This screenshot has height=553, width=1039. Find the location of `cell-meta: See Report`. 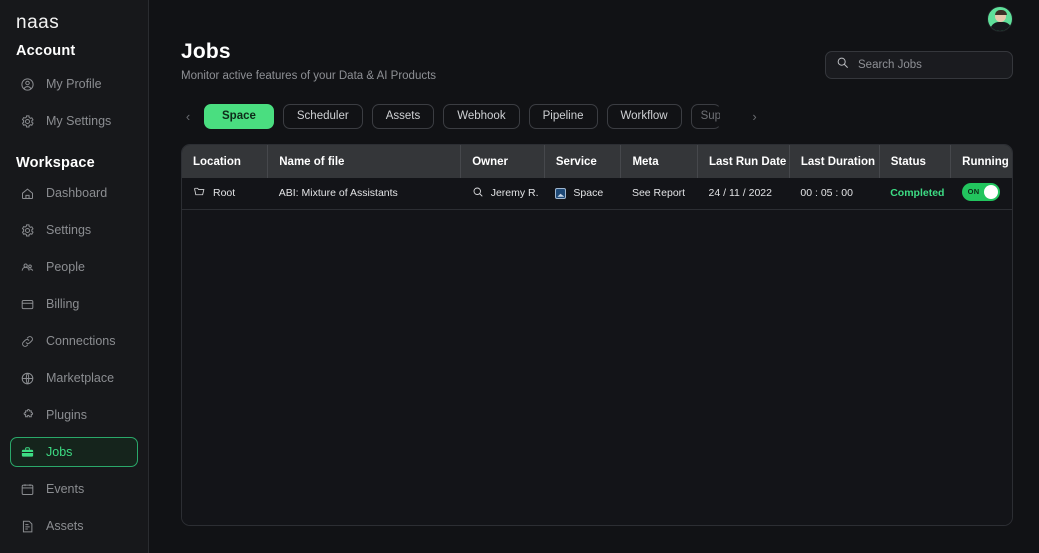

cell-meta: See Report is located at coordinates (659, 194).